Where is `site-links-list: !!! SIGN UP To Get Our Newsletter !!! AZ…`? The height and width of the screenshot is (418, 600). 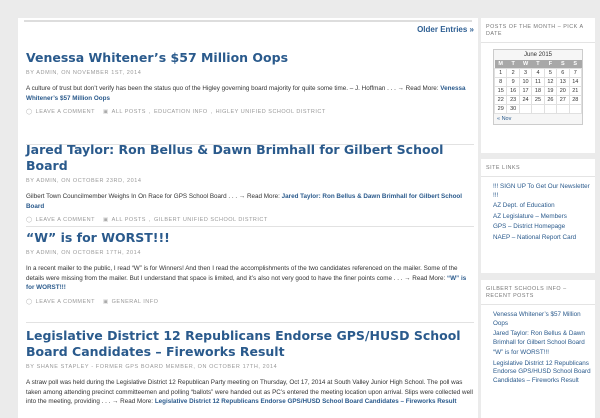
site-links-list: !!! SIGN UP To Get Our Newsletter !!! AZ… is located at coordinates (538, 212).